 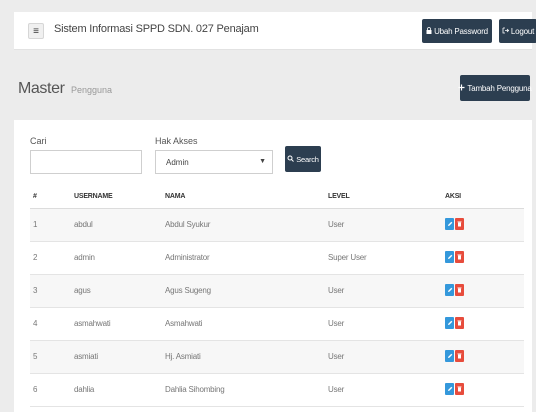 I want to click on add-user-label: Tambah Pengguna, so click(x=499, y=88).